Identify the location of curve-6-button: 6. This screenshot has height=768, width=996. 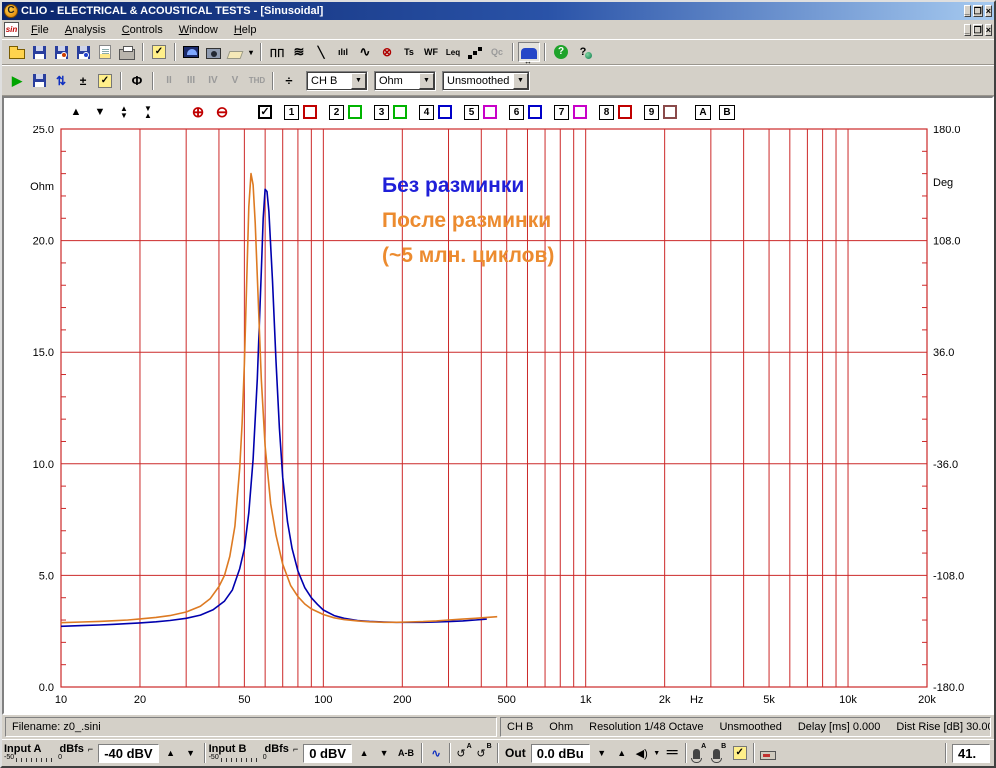
(516, 112).